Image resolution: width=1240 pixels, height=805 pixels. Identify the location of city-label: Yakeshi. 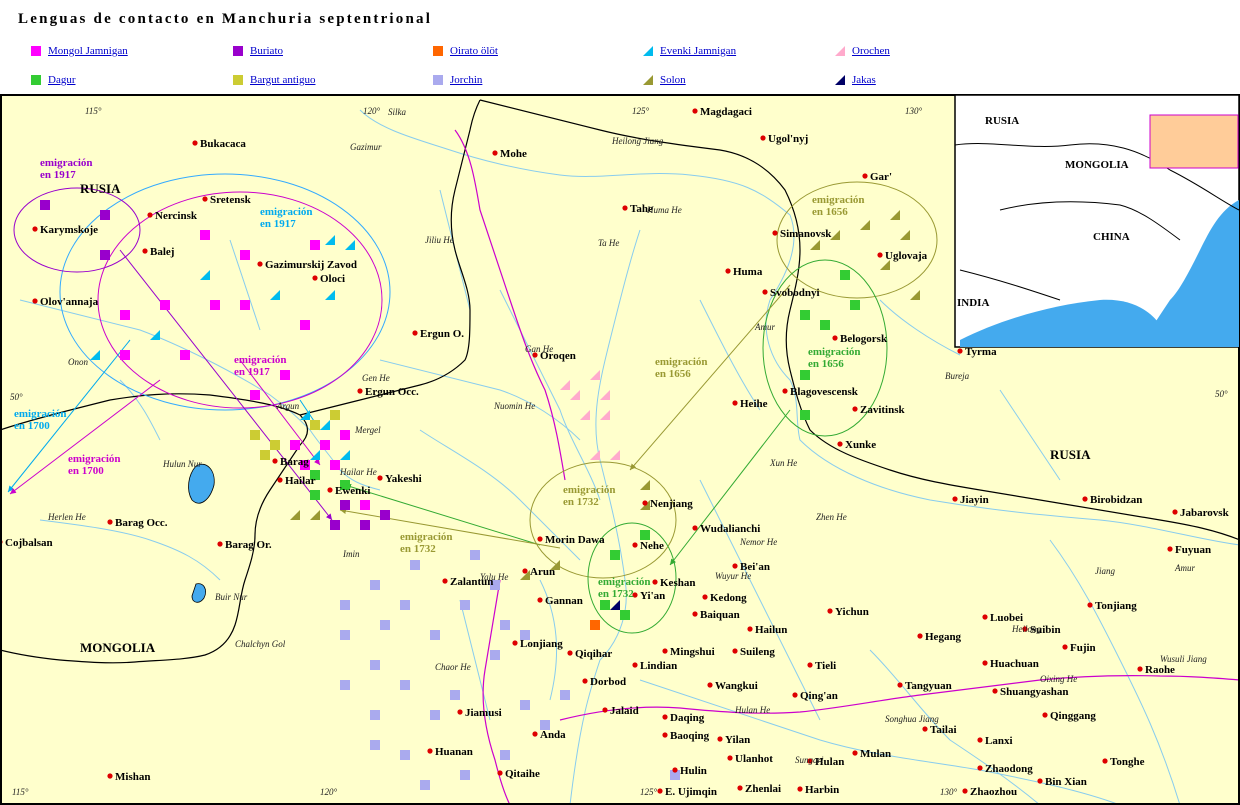
(403, 479).